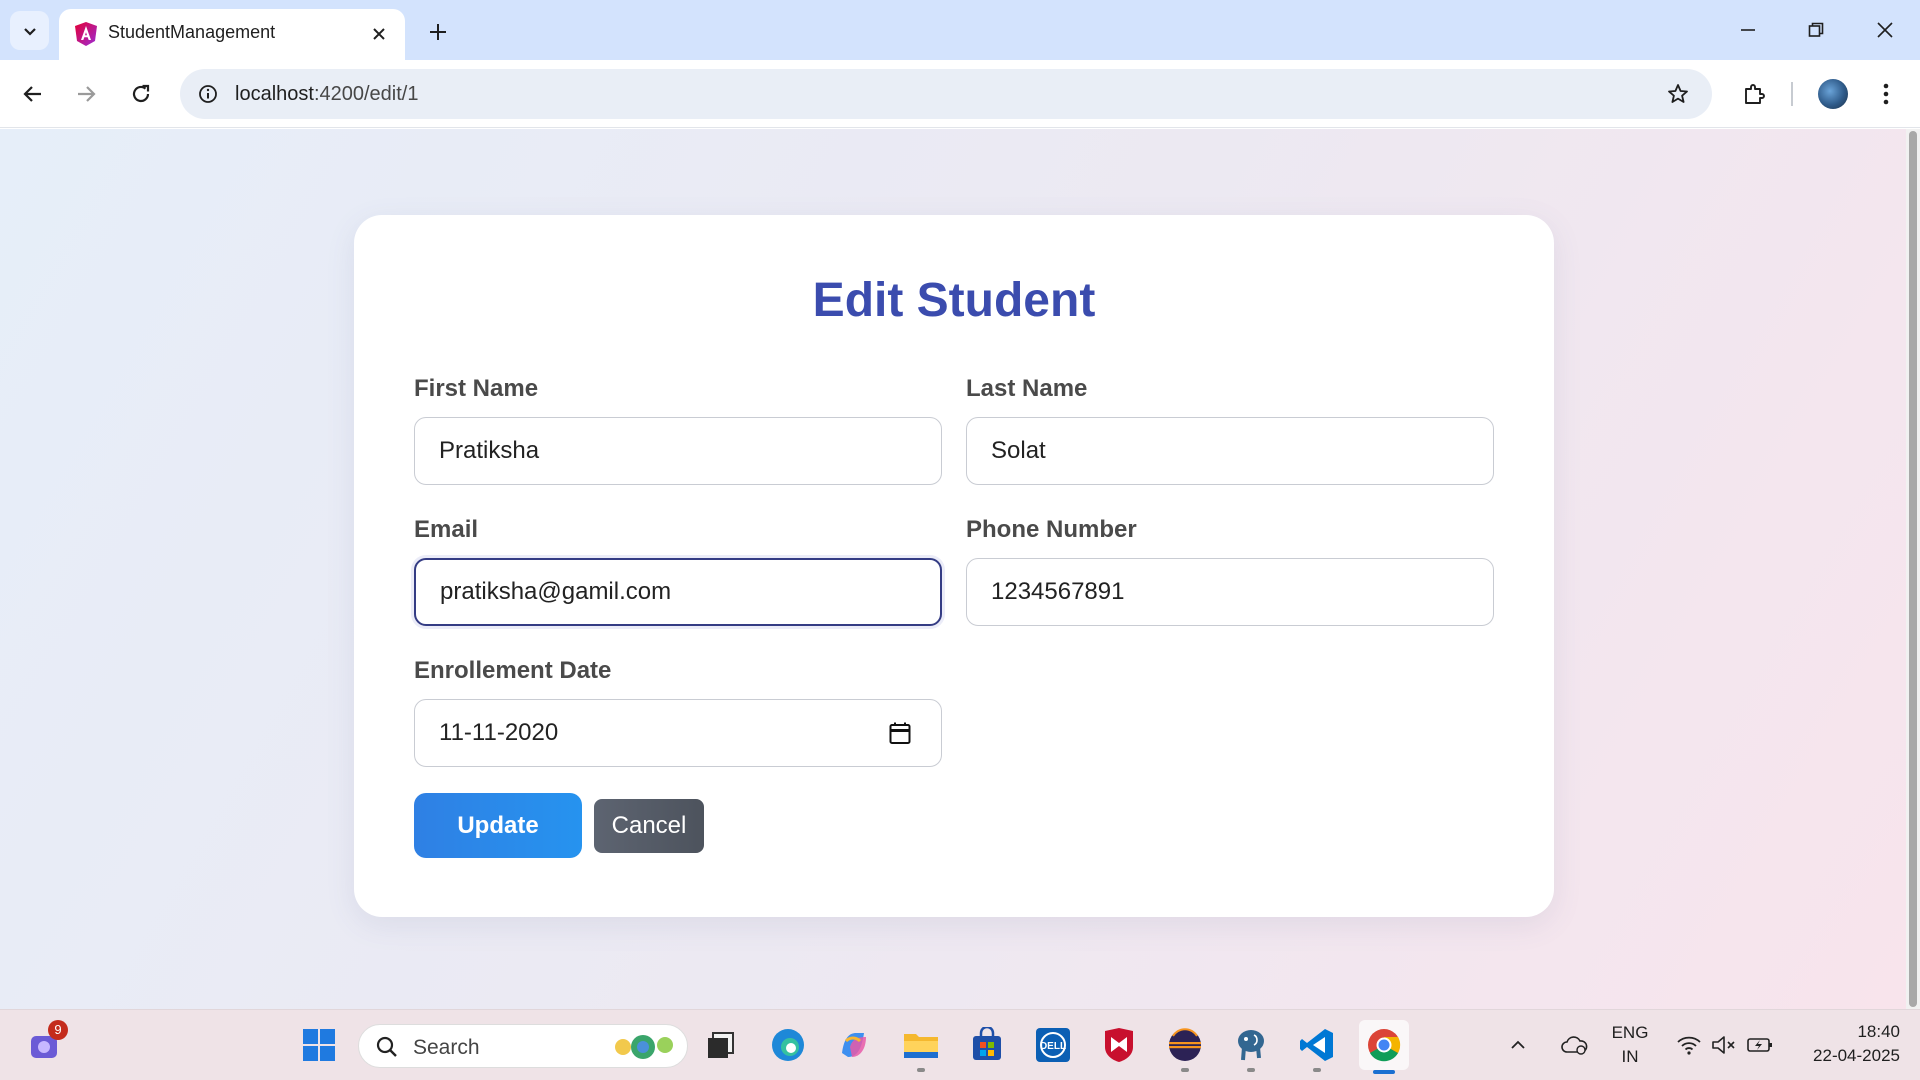 This screenshot has width=1920, height=1080. Describe the element at coordinates (1317, 1047) in the screenshot. I see `vscode-button` at that location.